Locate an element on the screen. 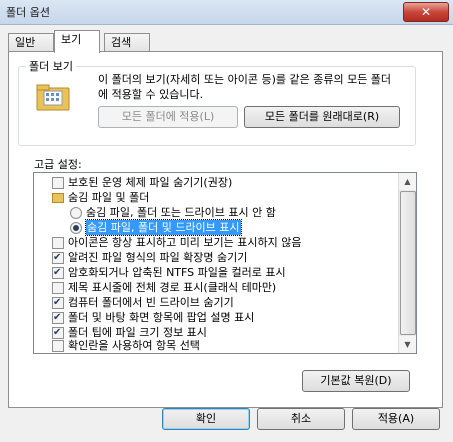 The image size is (453, 442). list-item-label: 보호된 운영 체제 파일 숨기기(권장) is located at coordinates (150, 182).